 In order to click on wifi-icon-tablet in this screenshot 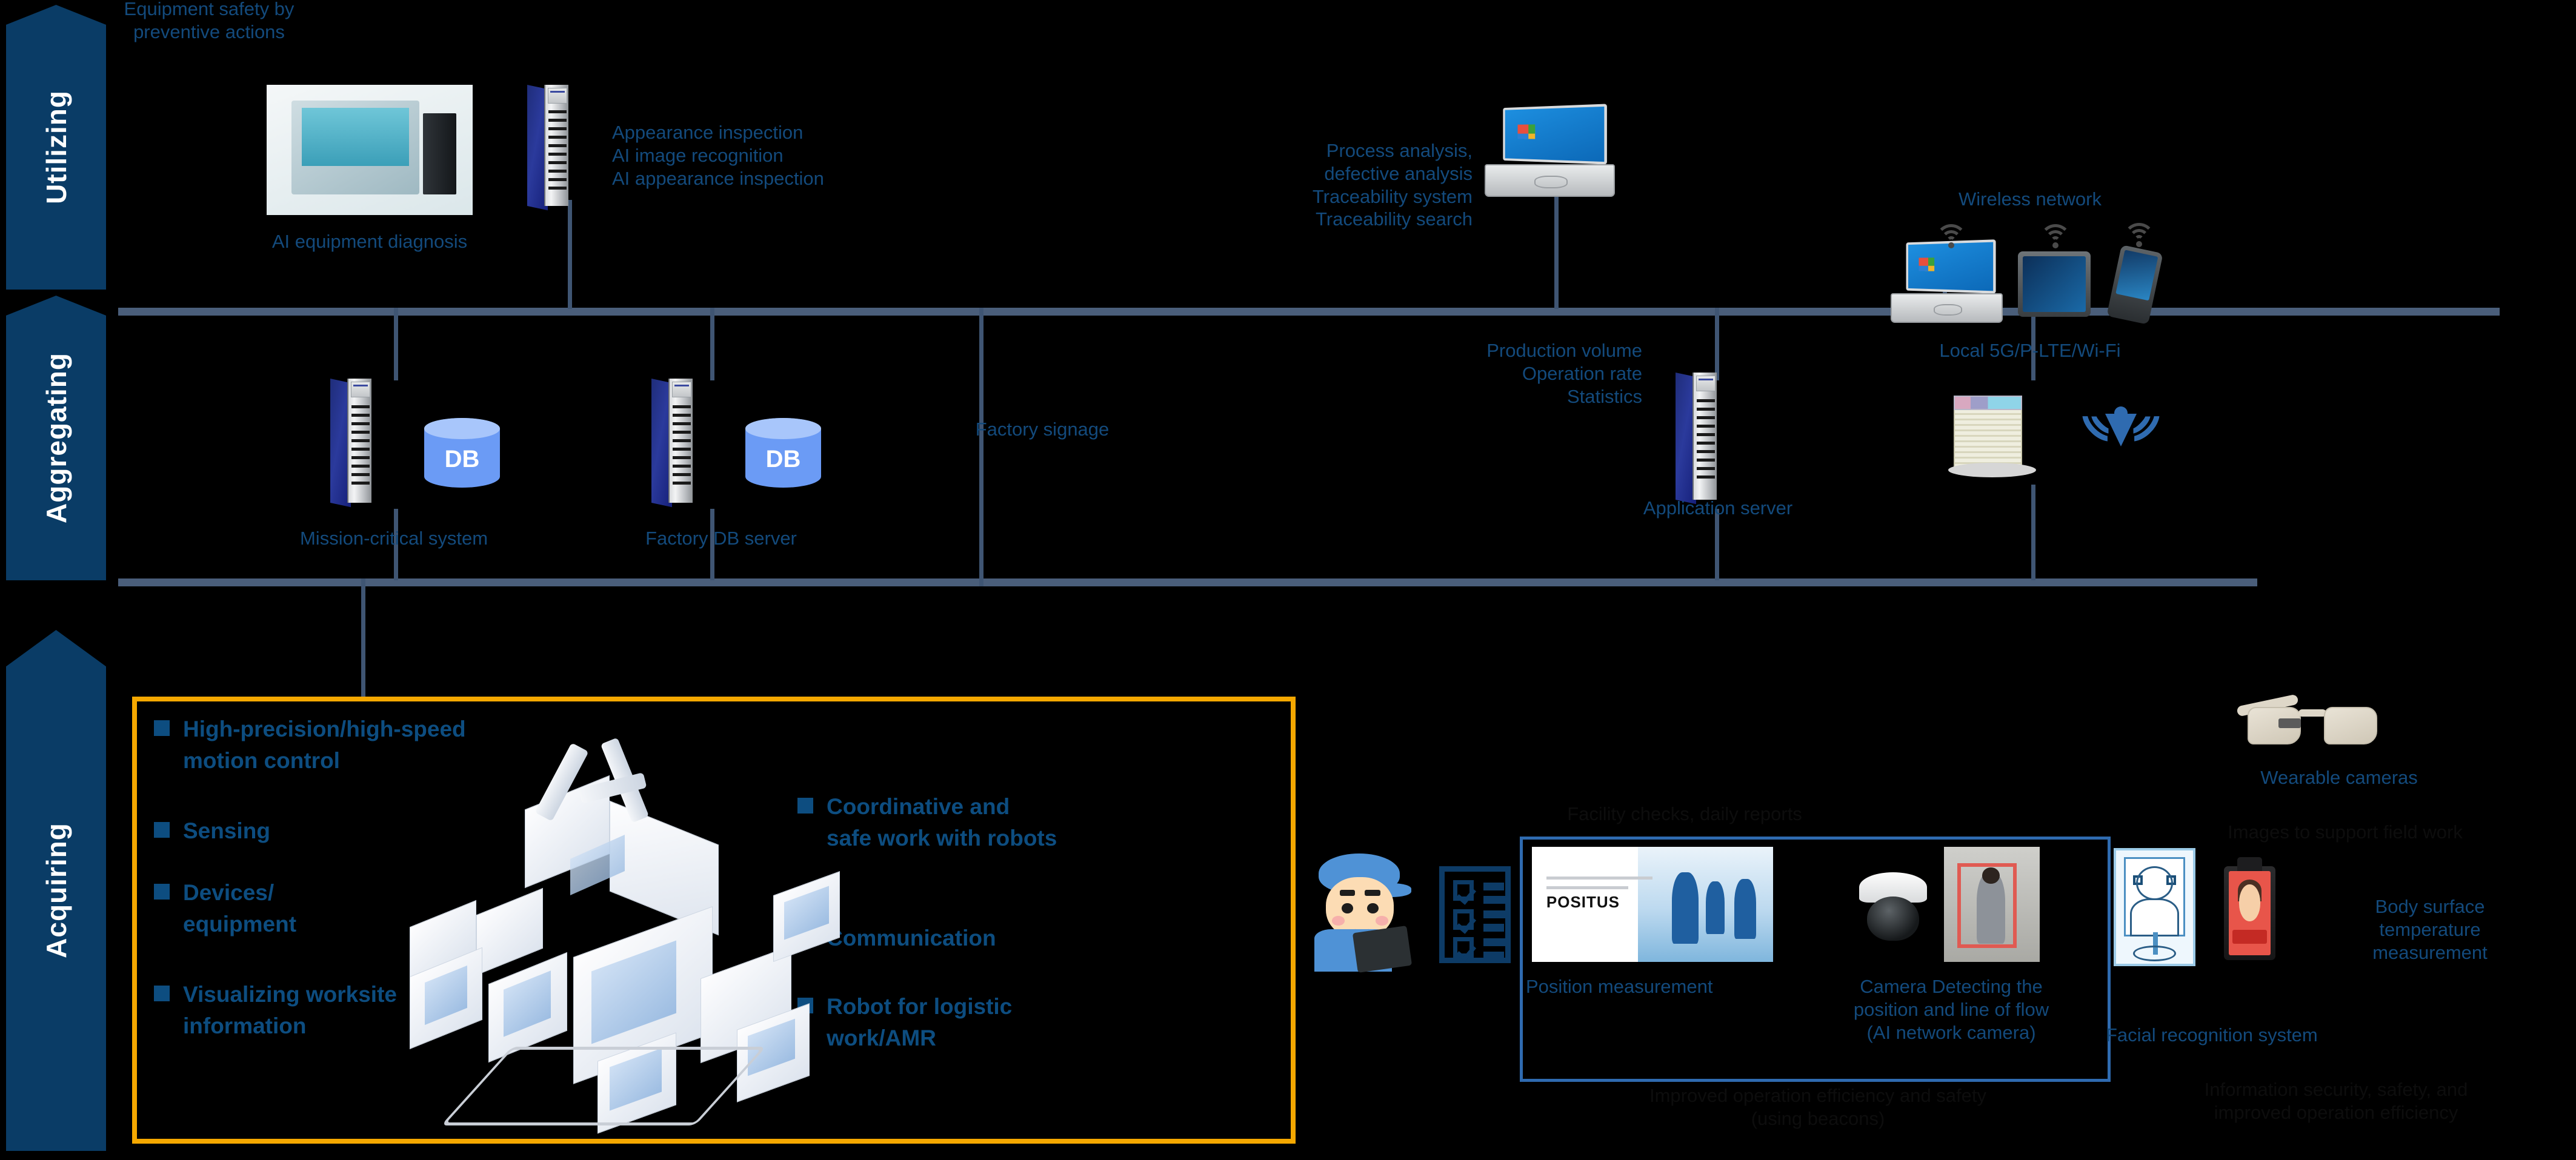, I will do `click(2055, 239)`.